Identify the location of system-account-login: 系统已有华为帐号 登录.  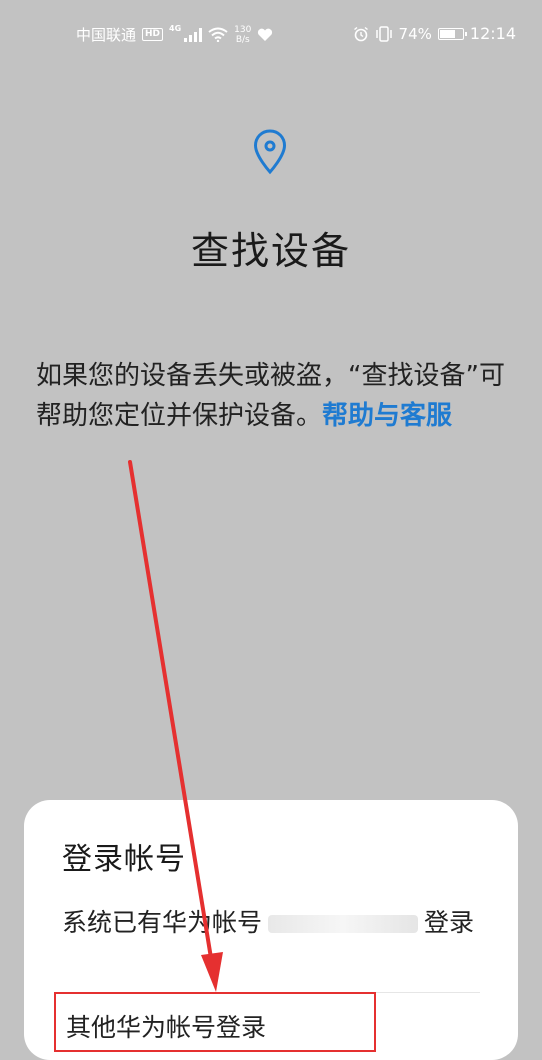
(271, 923).